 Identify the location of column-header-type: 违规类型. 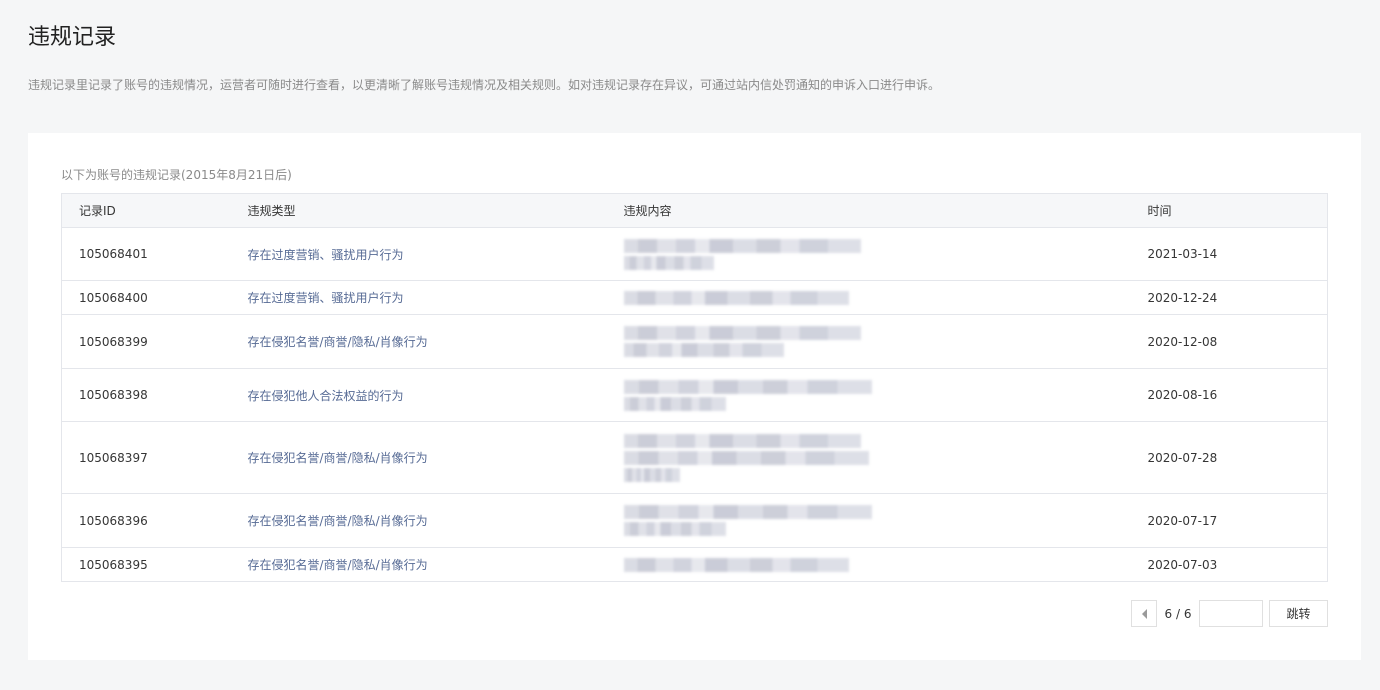
(435, 210).